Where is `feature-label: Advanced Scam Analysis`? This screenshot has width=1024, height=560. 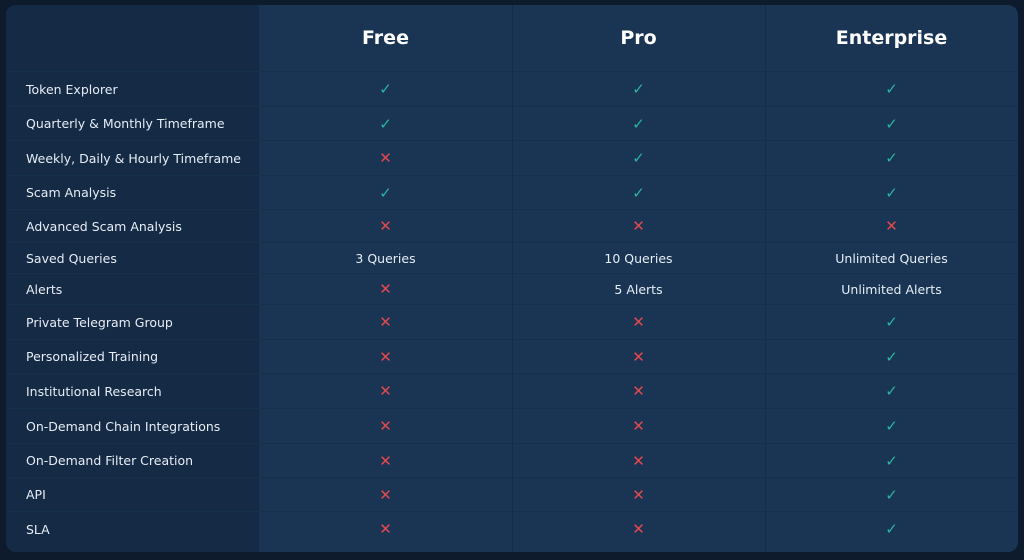 feature-label: Advanced Scam Analysis is located at coordinates (132, 226).